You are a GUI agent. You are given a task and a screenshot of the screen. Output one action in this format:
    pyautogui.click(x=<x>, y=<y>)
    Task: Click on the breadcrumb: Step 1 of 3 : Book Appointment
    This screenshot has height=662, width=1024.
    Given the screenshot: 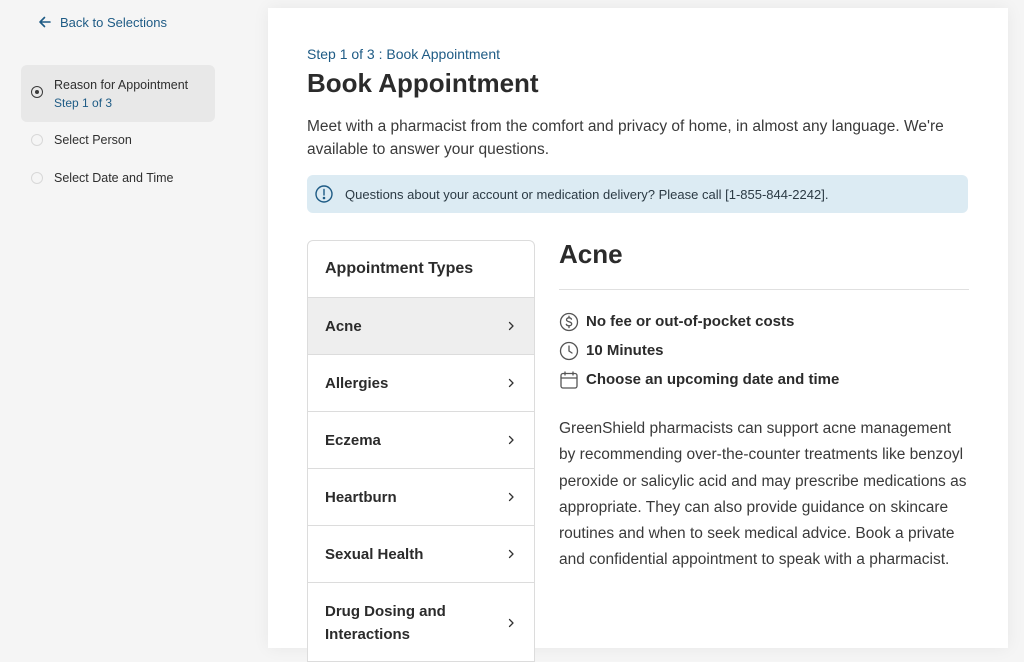 What is the action you would take?
    pyautogui.click(x=404, y=54)
    